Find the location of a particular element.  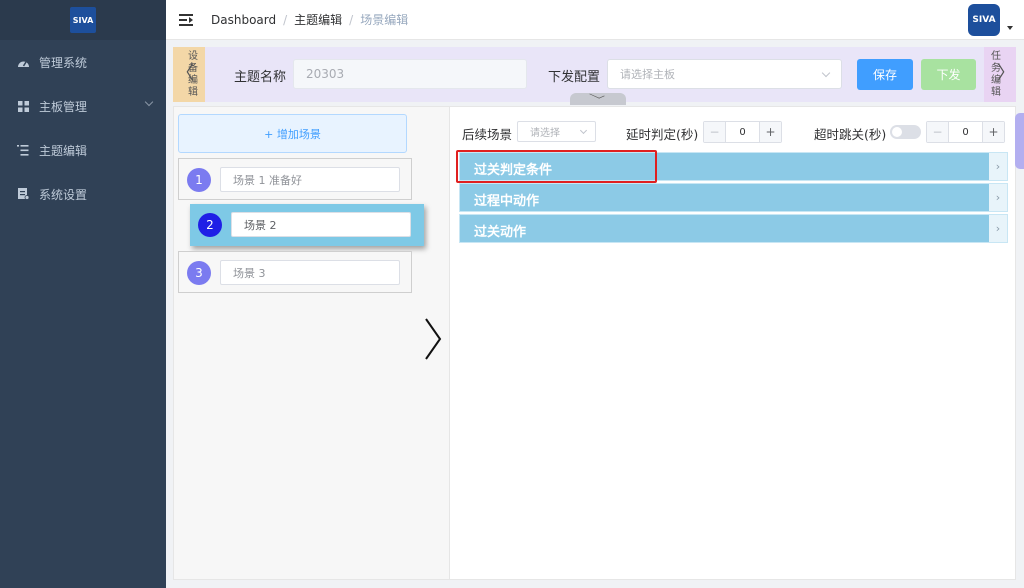

sidebar-item-system-settings: 系统设置 is located at coordinates (83, 194).